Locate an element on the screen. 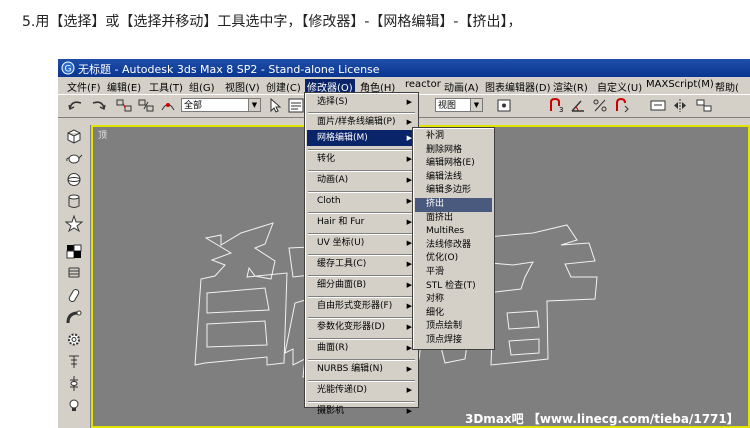  teapot-icon is located at coordinates (74, 157).